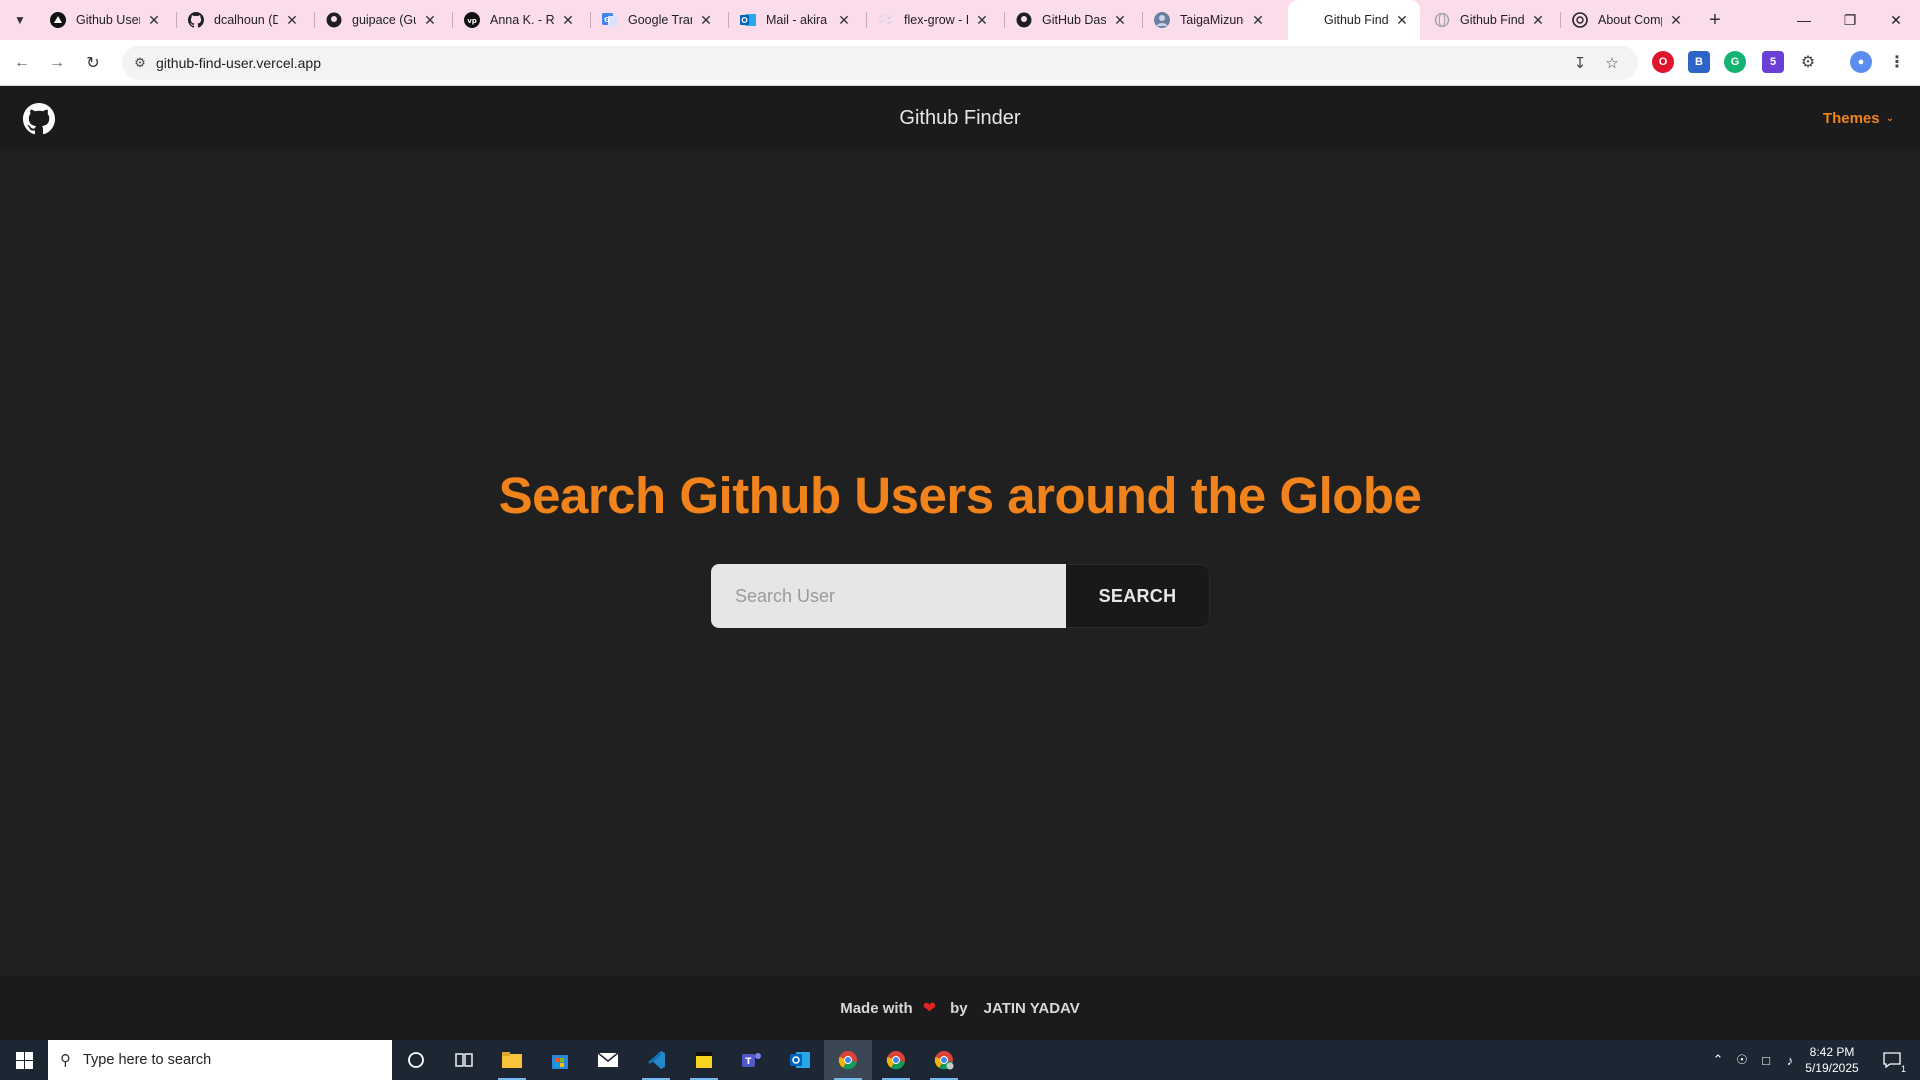 This screenshot has height=1080, width=1920. Describe the element at coordinates (147, 1060) in the screenshot. I see `taskbar-search-placeholder: Type here to search` at that location.